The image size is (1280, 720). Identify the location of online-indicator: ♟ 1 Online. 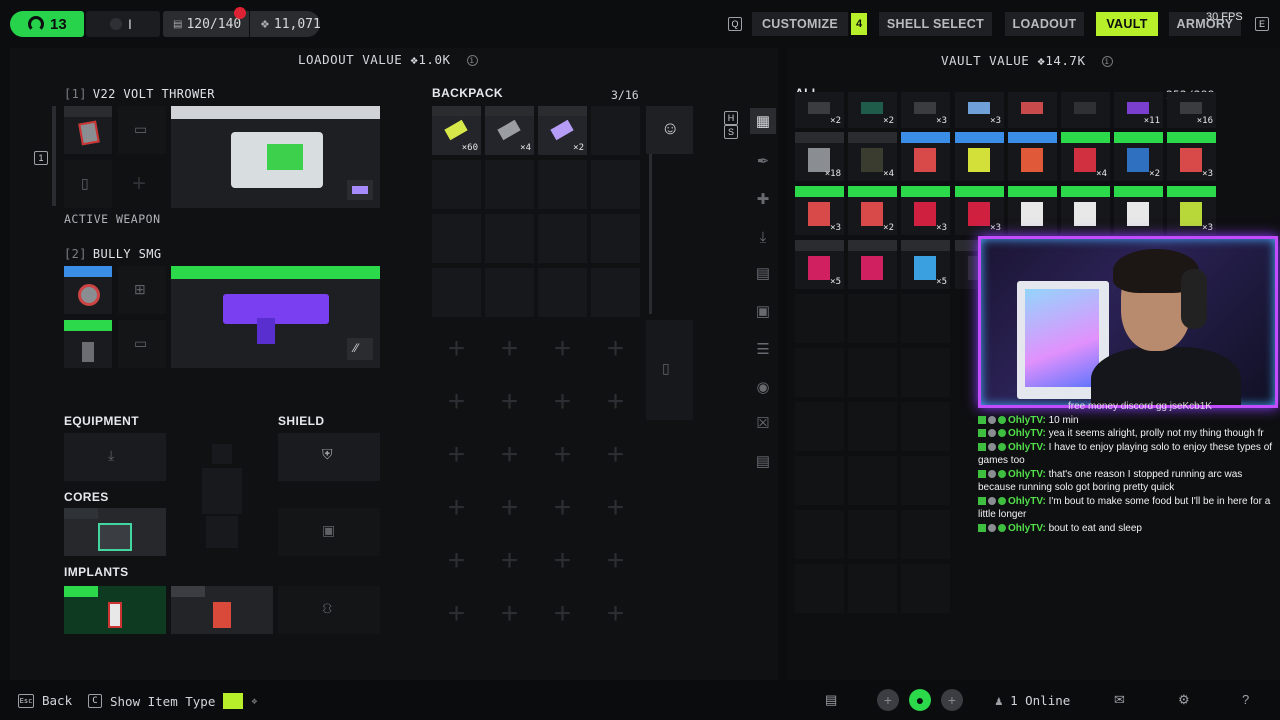
(1032, 700).